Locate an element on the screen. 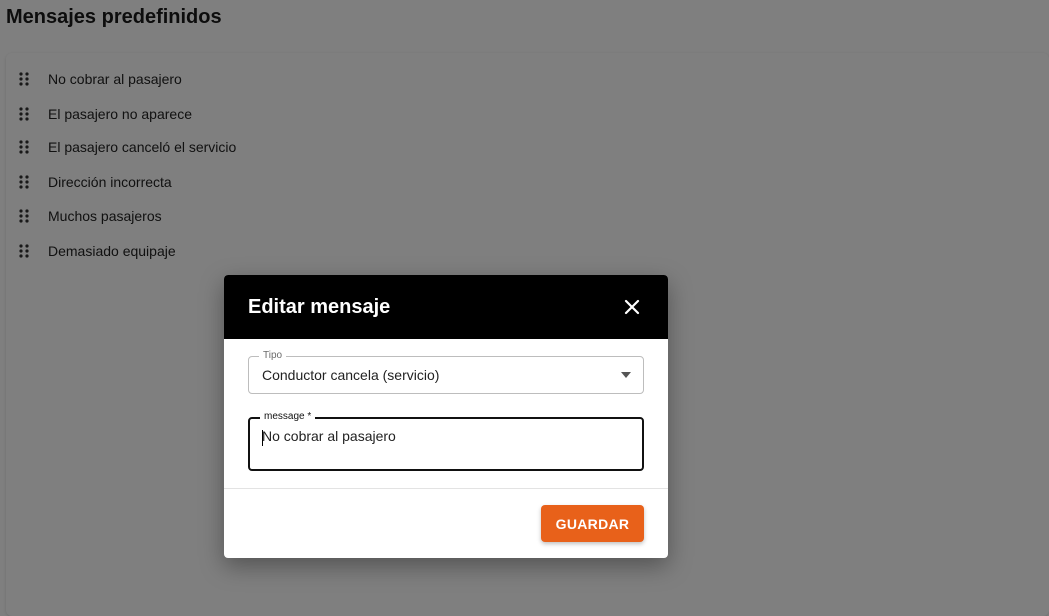 This screenshot has width=1049, height=616. dialog-header: Editar mensaje is located at coordinates (446, 307).